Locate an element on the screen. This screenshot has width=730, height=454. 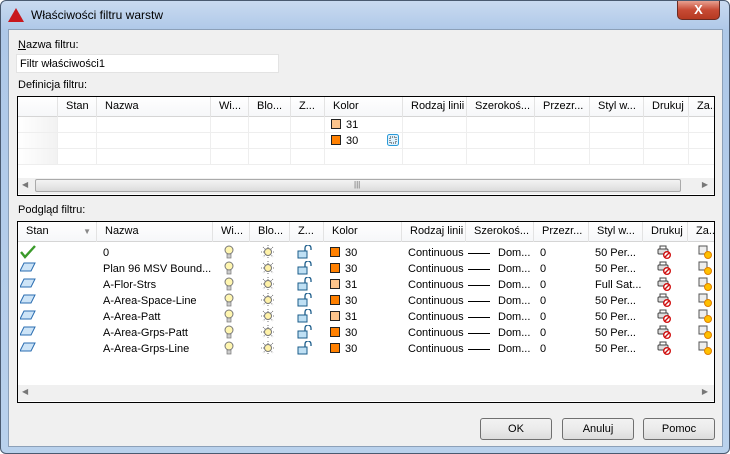
definition-column-header: Kolor is located at coordinates (364, 107).